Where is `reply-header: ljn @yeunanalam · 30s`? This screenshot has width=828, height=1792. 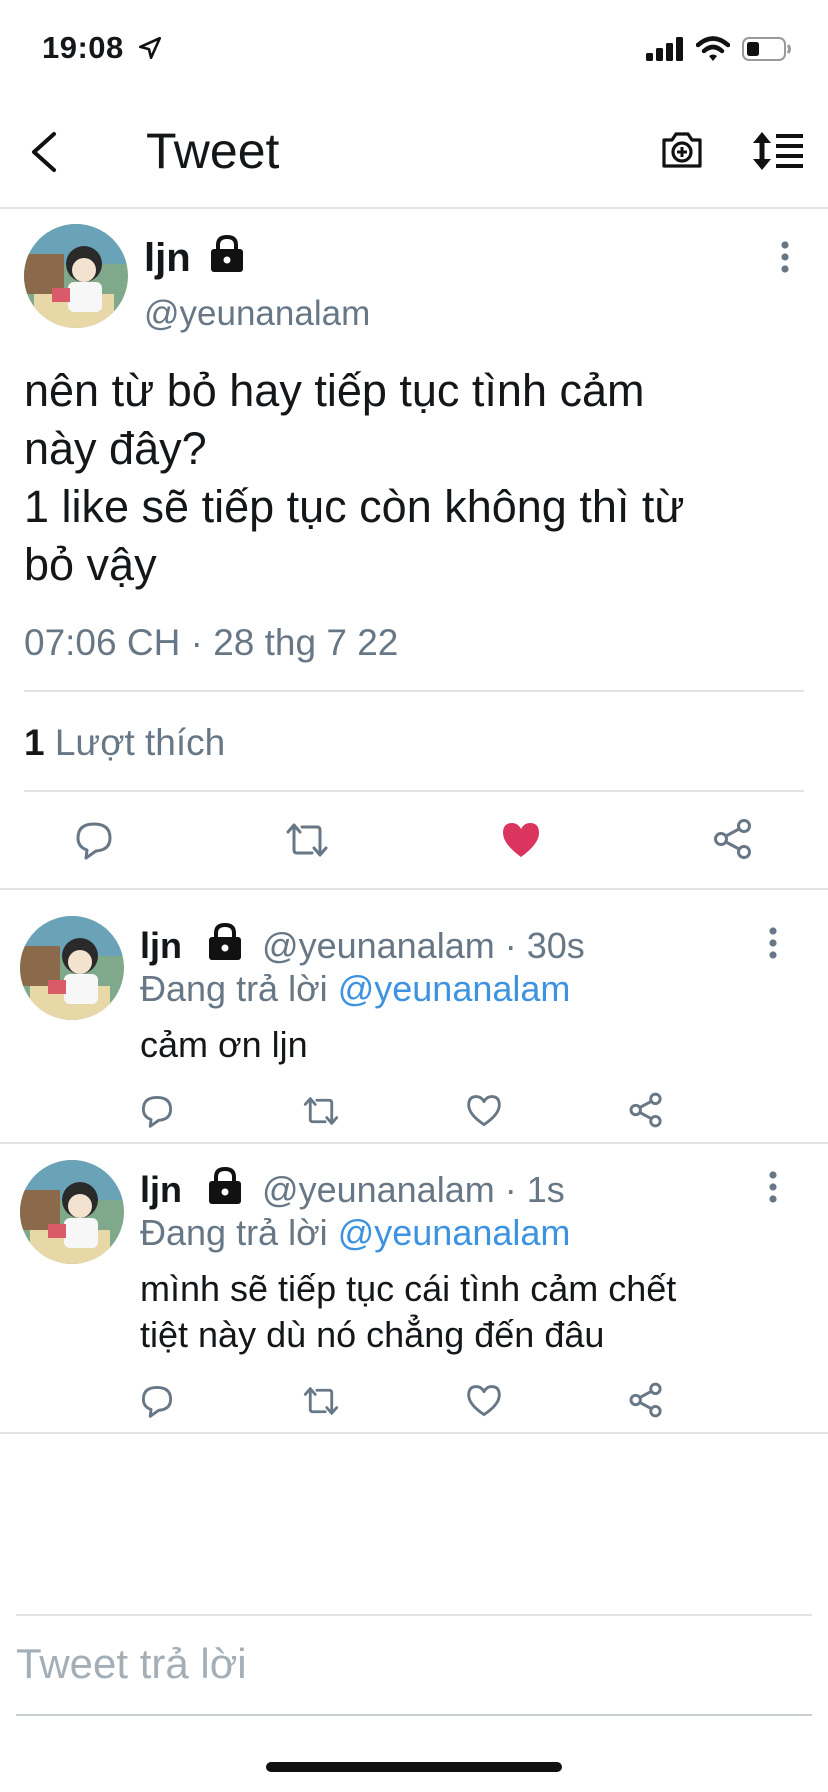
reply-header: ljn @yeunanalam · 30s is located at coordinates (362, 944).